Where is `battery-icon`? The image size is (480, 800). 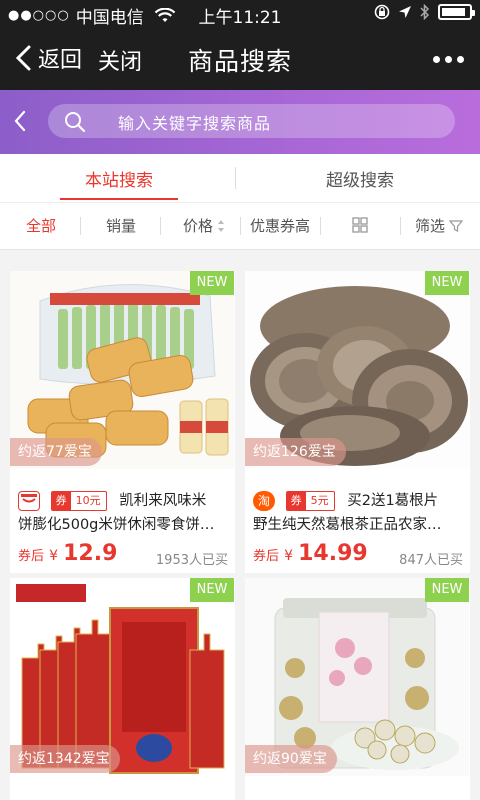
battery-icon is located at coordinates (456, 12).